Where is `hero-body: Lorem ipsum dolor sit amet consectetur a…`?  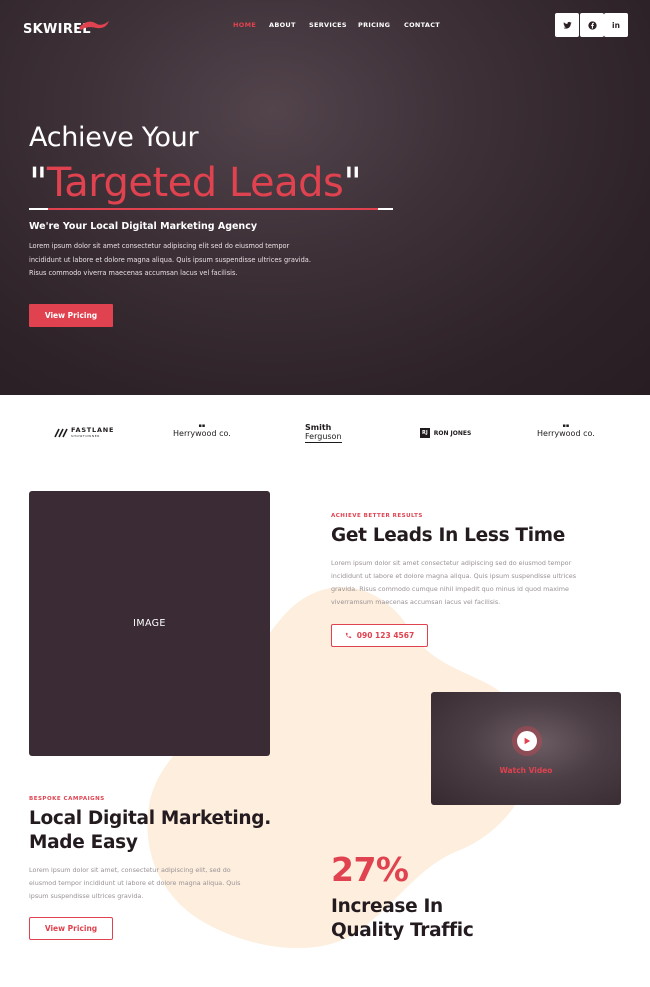 hero-body: Lorem ipsum dolor sit amet consectetur a… is located at coordinates (184, 260).